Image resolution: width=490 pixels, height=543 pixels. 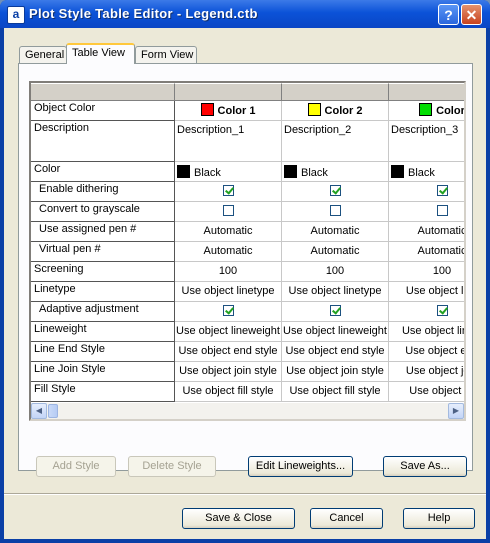 I want to click on scroll-left-icon: ◀, so click(x=39, y=411).